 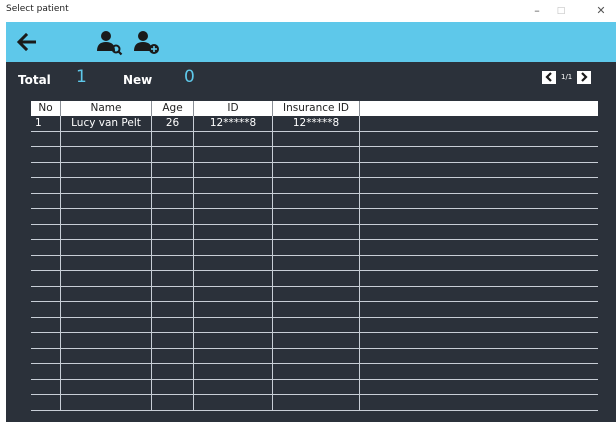 What do you see at coordinates (561, 11) in the screenshot?
I see `maximize-button: □` at bounding box center [561, 11].